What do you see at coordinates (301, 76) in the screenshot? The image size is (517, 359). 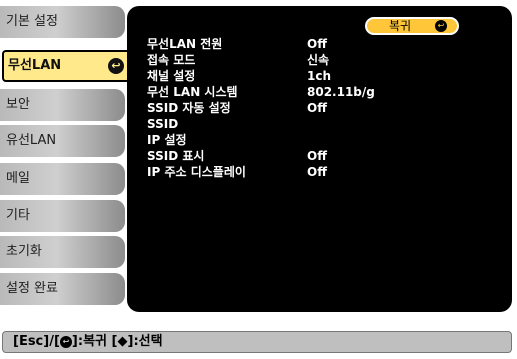 I see `setting-row-channel: 채널 설정 1ch` at bounding box center [301, 76].